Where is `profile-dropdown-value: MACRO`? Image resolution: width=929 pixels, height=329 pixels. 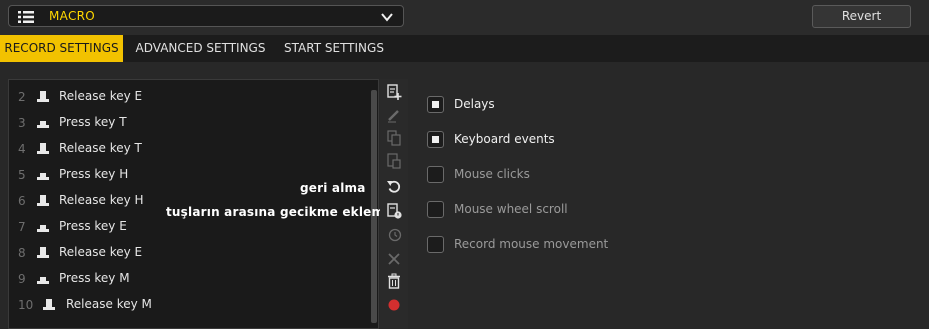
profile-dropdown-value: MACRO is located at coordinates (72, 16).